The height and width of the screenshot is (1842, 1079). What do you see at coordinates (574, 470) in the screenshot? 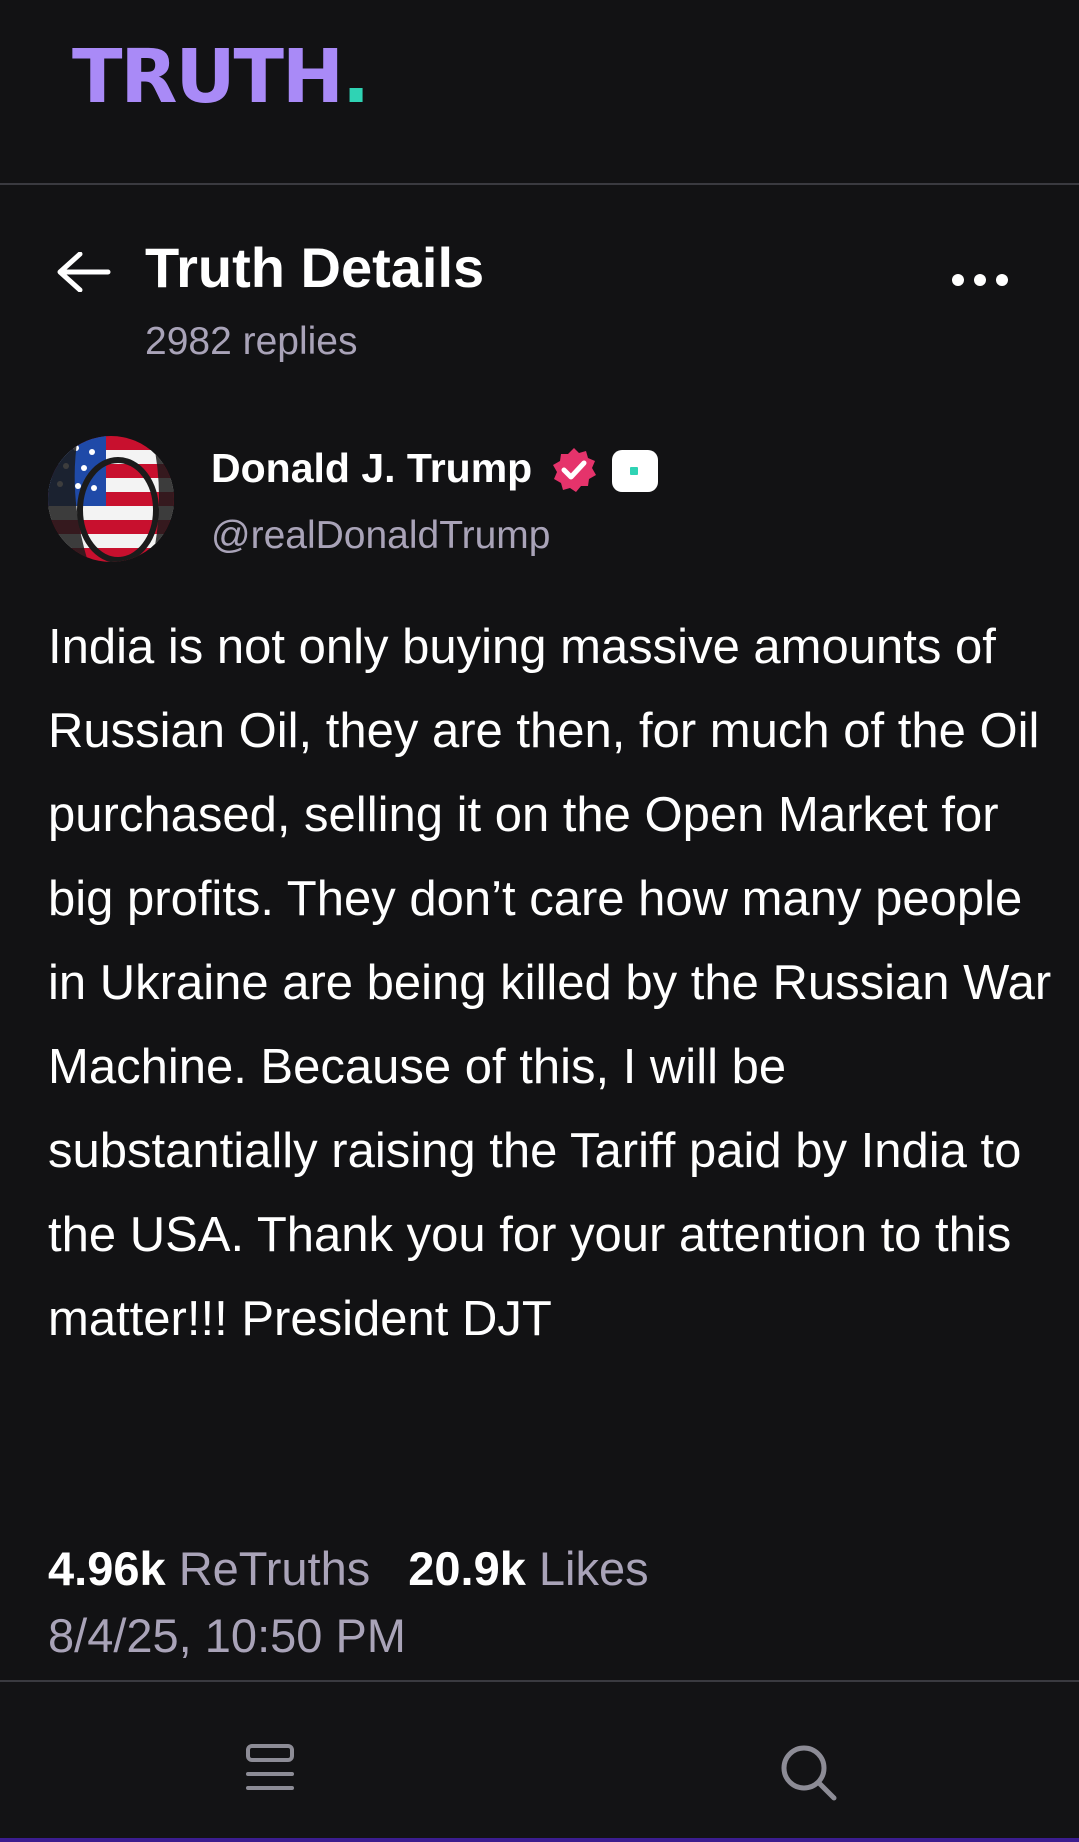
I see `verified-badge-icon` at bounding box center [574, 470].